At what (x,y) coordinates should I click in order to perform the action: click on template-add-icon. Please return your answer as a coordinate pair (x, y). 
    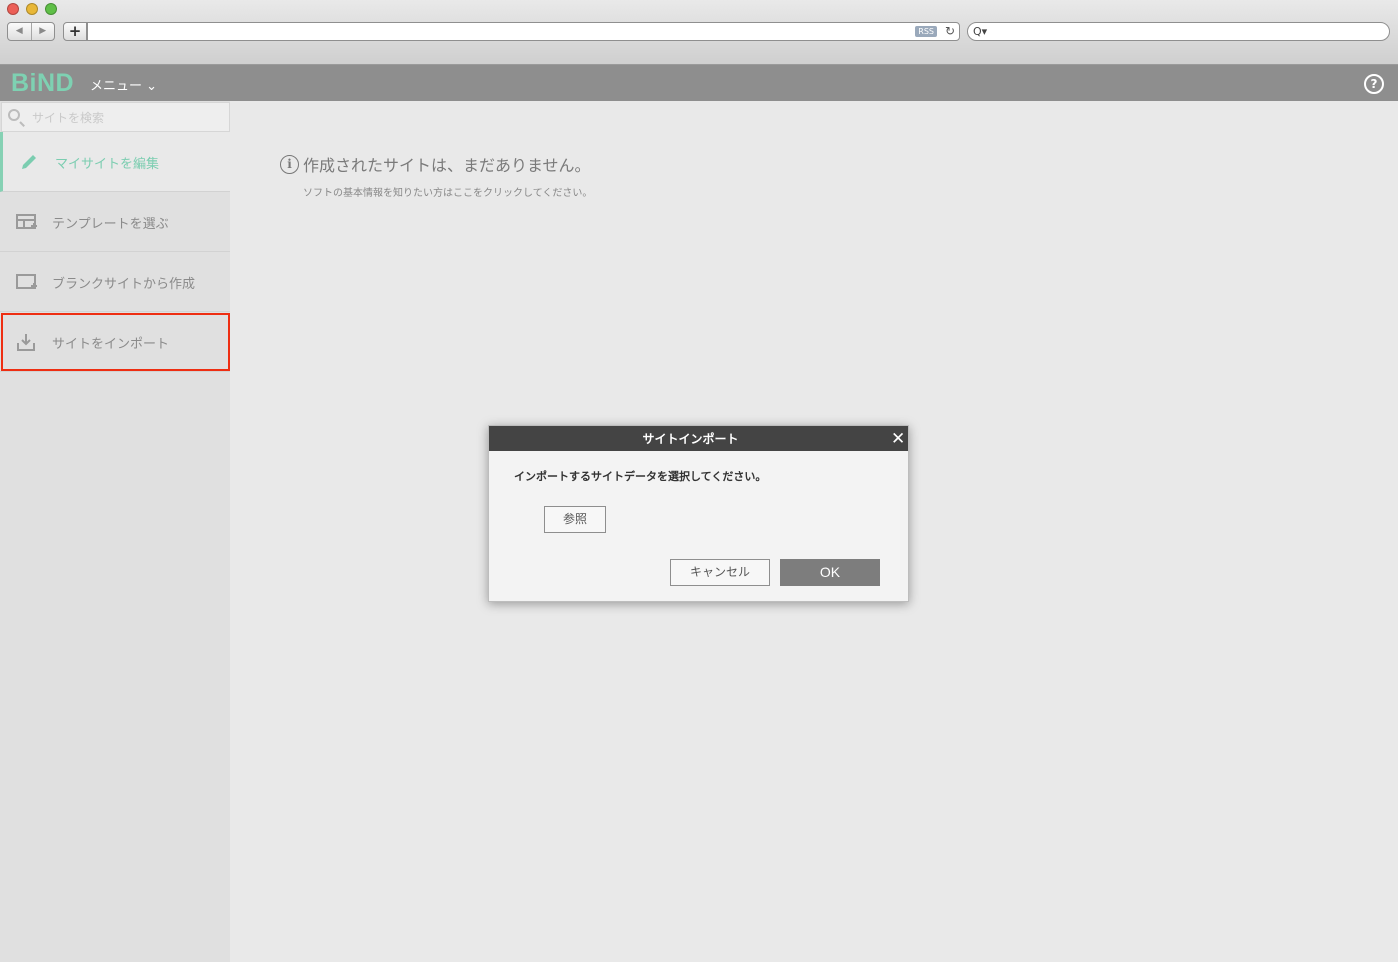
    Looking at the image, I should click on (26, 221).